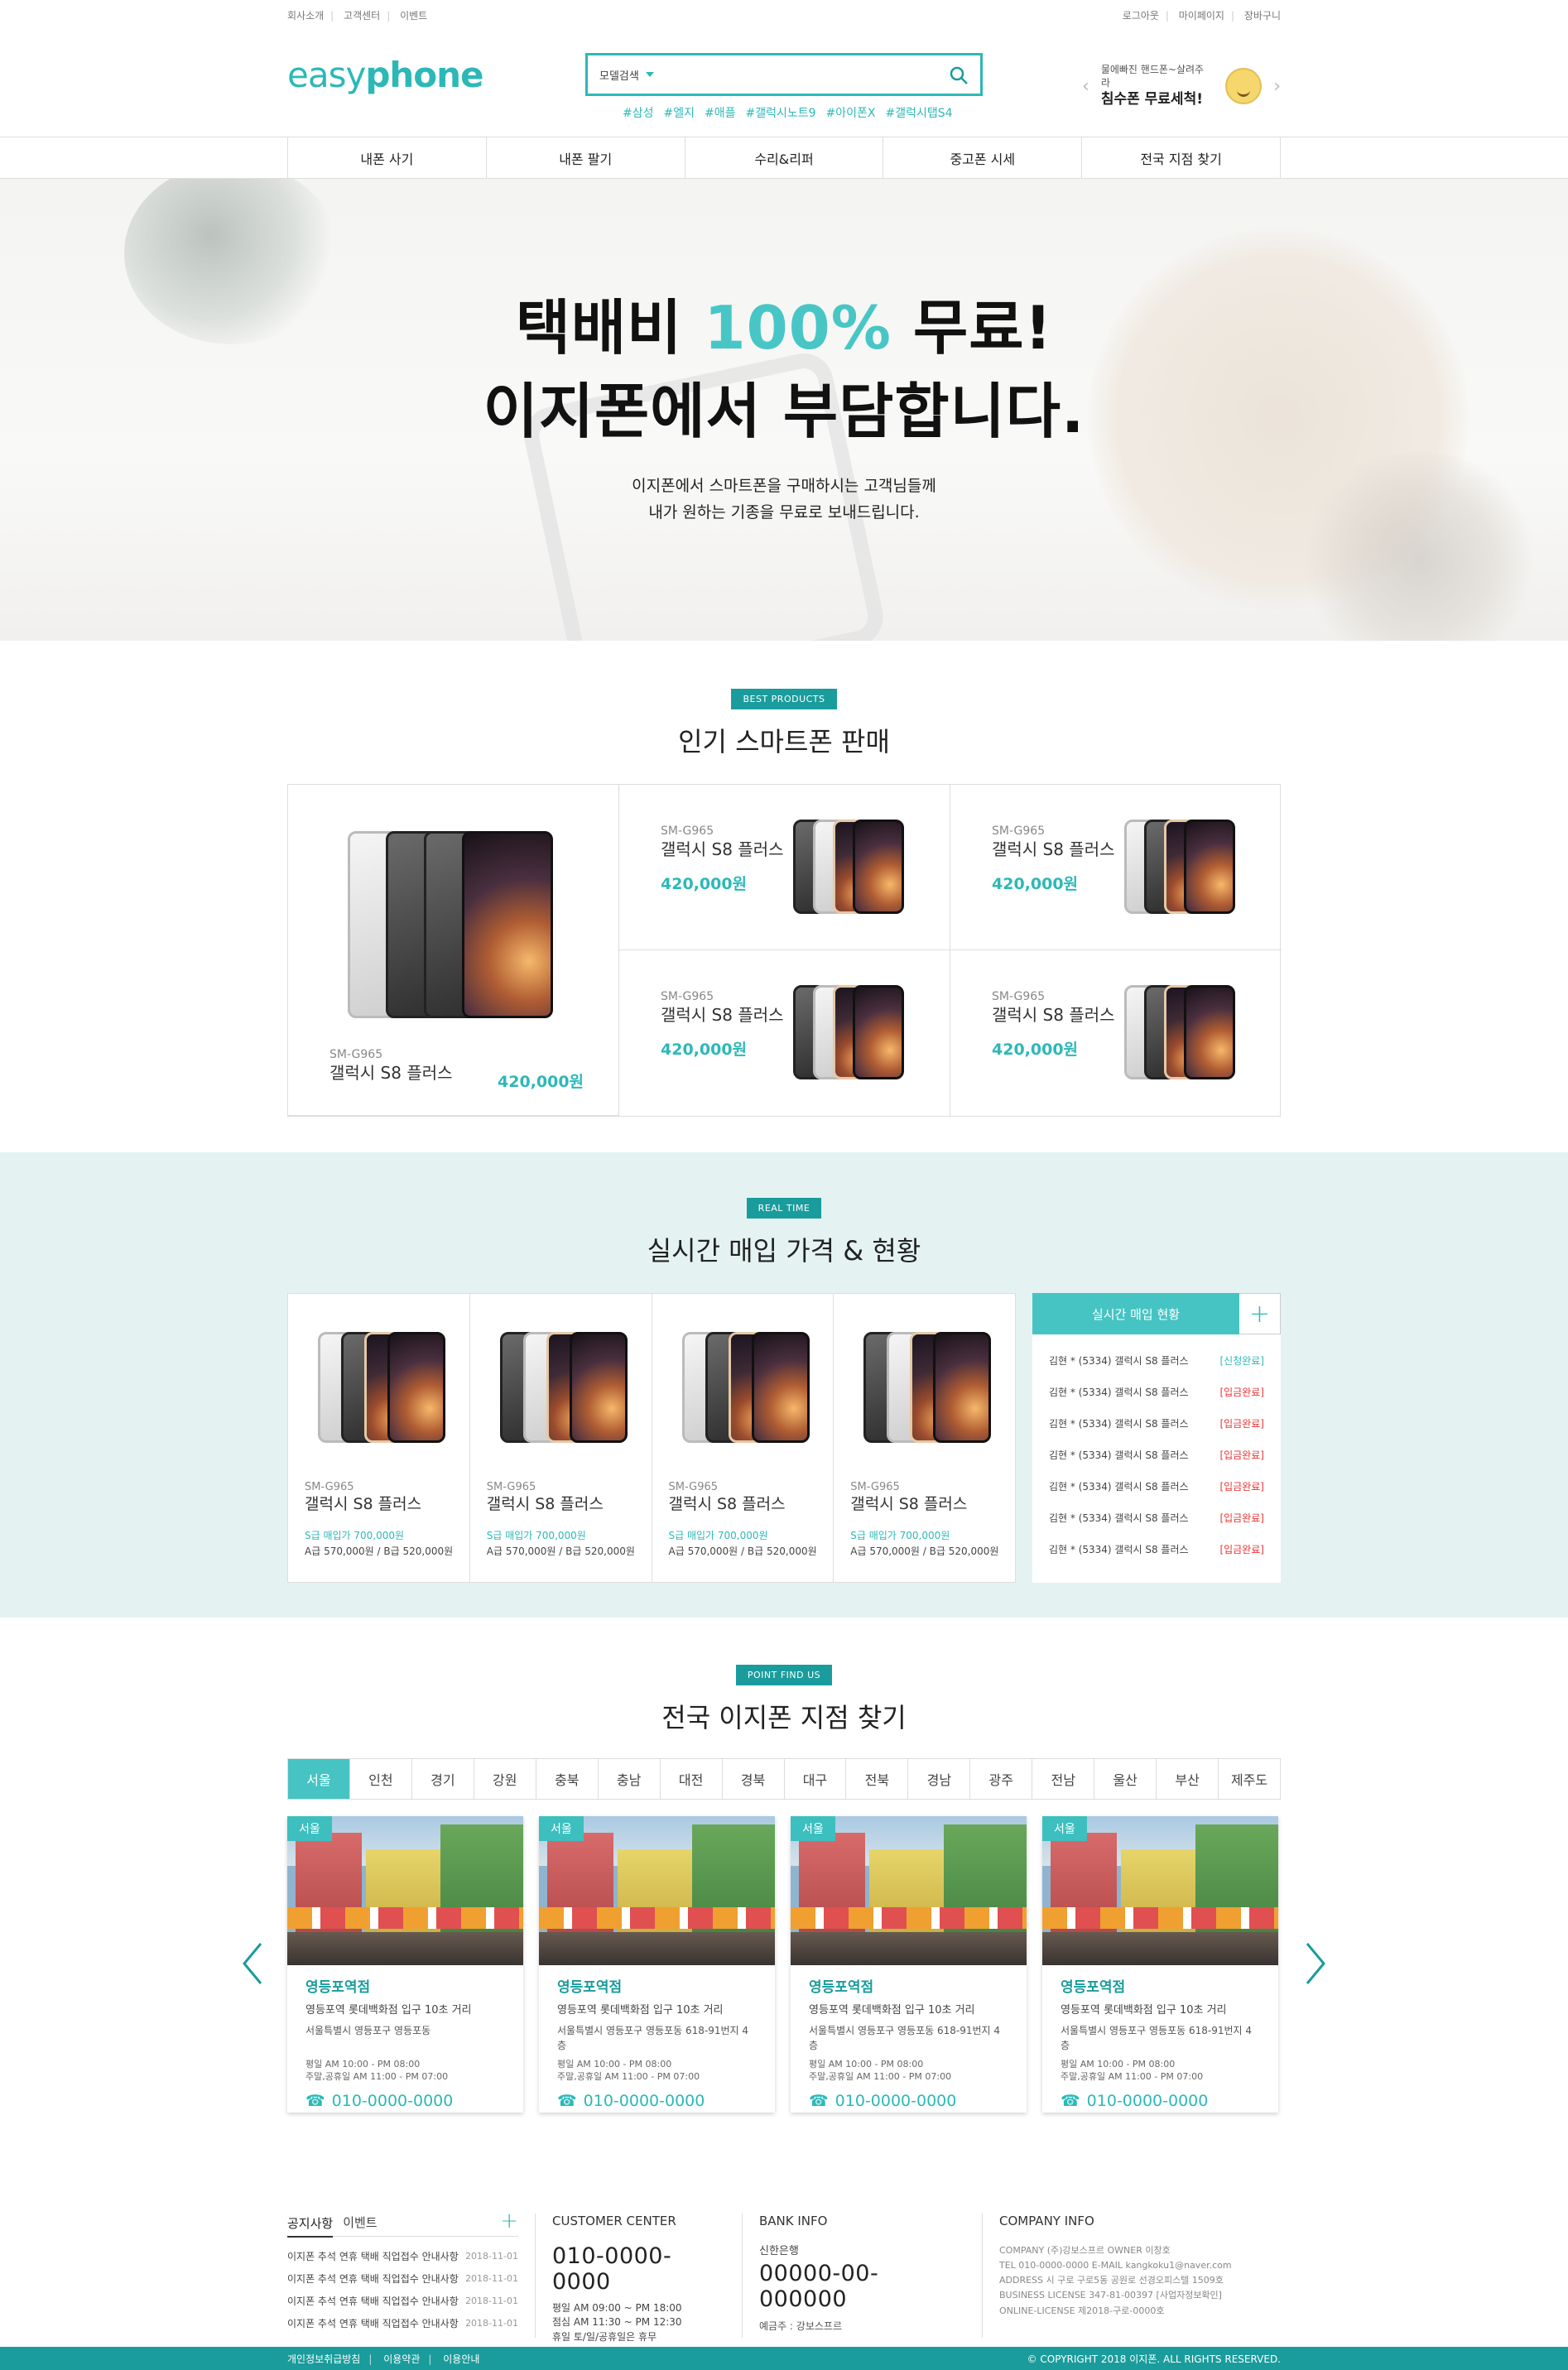 The height and width of the screenshot is (2370, 1568). I want to click on search-box: 모델검색, so click(784, 74).